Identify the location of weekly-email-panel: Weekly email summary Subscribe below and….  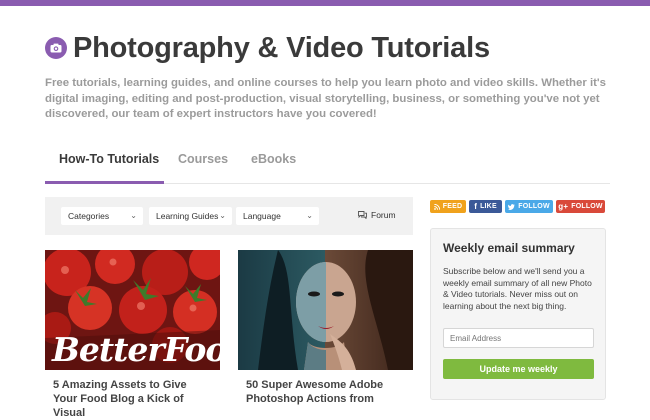
(518, 314).